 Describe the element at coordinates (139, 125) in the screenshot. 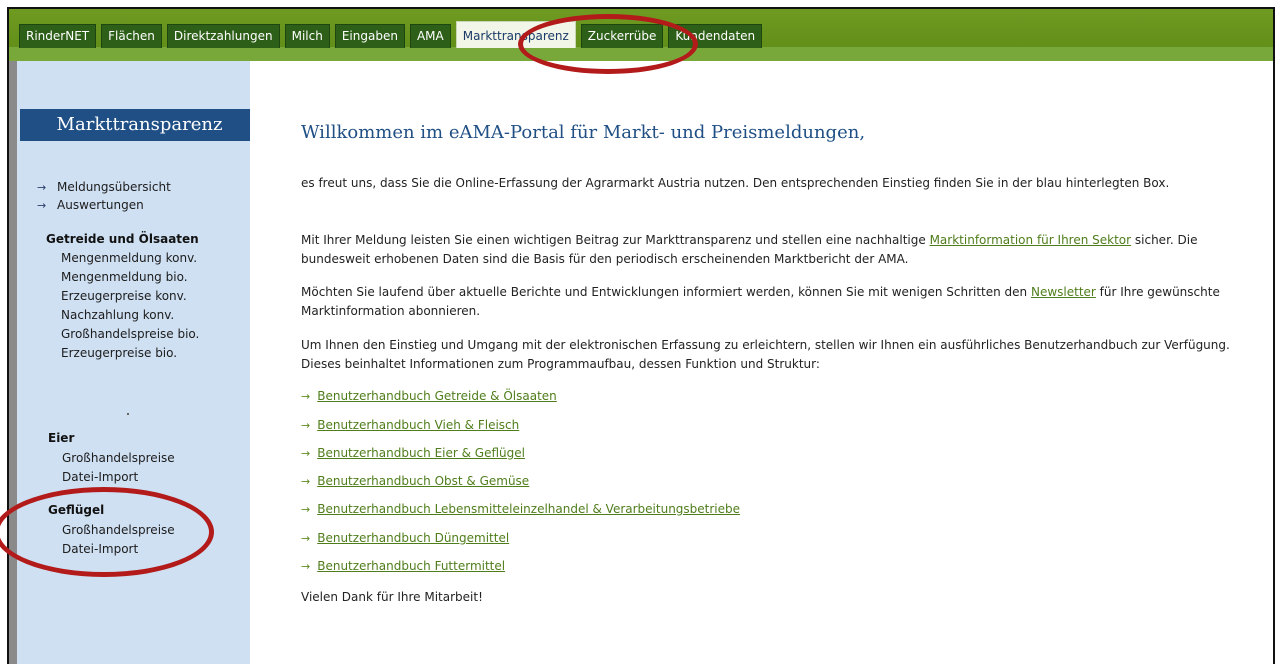

I see `sidebar-title: Markttransparenz` at that location.